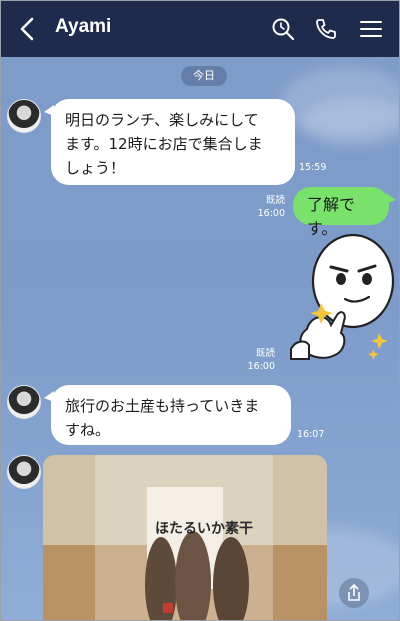  Describe the element at coordinates (162, 406) in the screenshot. I see `message-text-line: 旅行のお土産も持っていきま` at that location.